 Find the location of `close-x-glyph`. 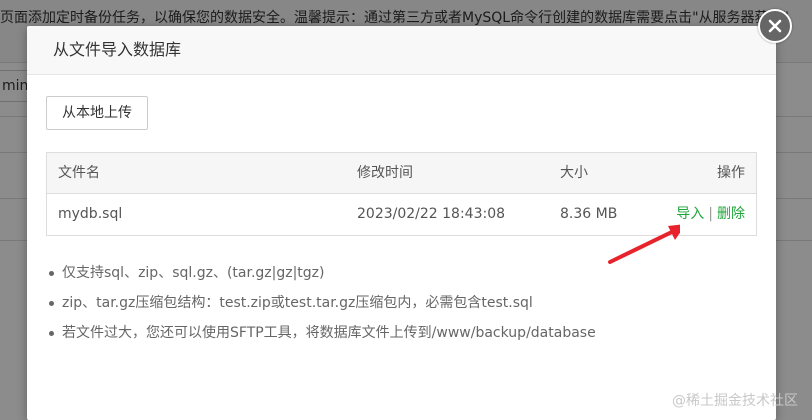

close-x-glyph is located at coordinates (775, 26).